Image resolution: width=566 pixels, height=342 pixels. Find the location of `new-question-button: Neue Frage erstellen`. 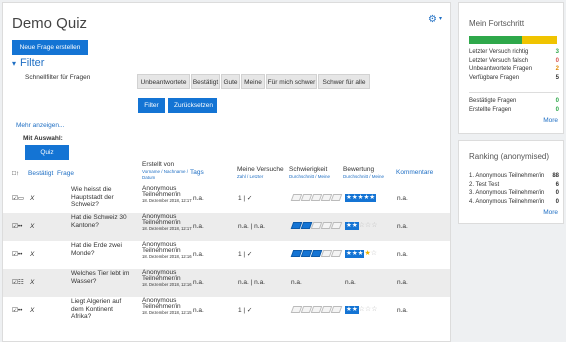

new-question-button: Neue Frage erstellen is located at coordinates (50, 47).